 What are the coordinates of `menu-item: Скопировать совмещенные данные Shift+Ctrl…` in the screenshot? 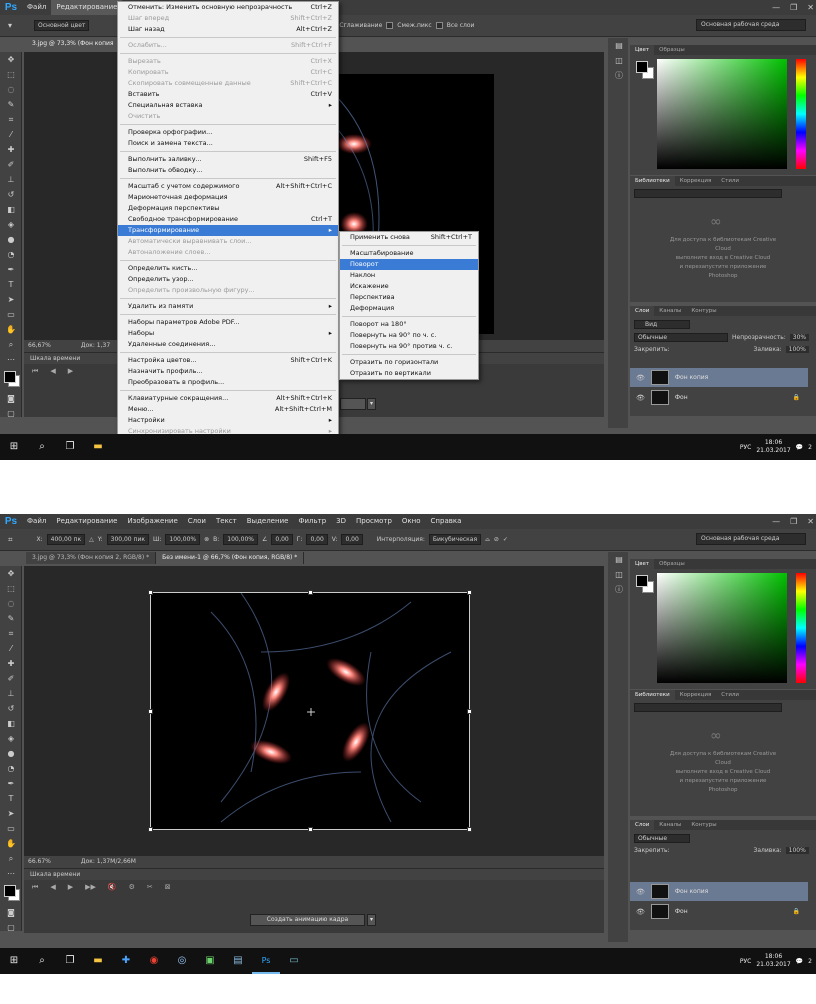 It's located at (228, 83).